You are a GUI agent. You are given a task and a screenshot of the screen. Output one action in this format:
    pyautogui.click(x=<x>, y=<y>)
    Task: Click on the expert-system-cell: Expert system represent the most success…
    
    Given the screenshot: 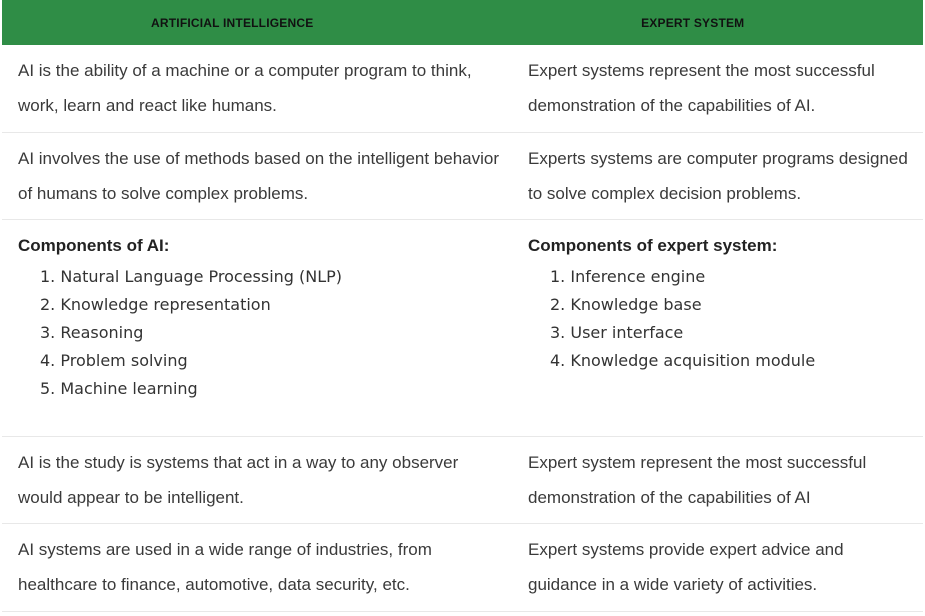 What is the action you would take?
    pyautogui.click(x=697, y=480)
    